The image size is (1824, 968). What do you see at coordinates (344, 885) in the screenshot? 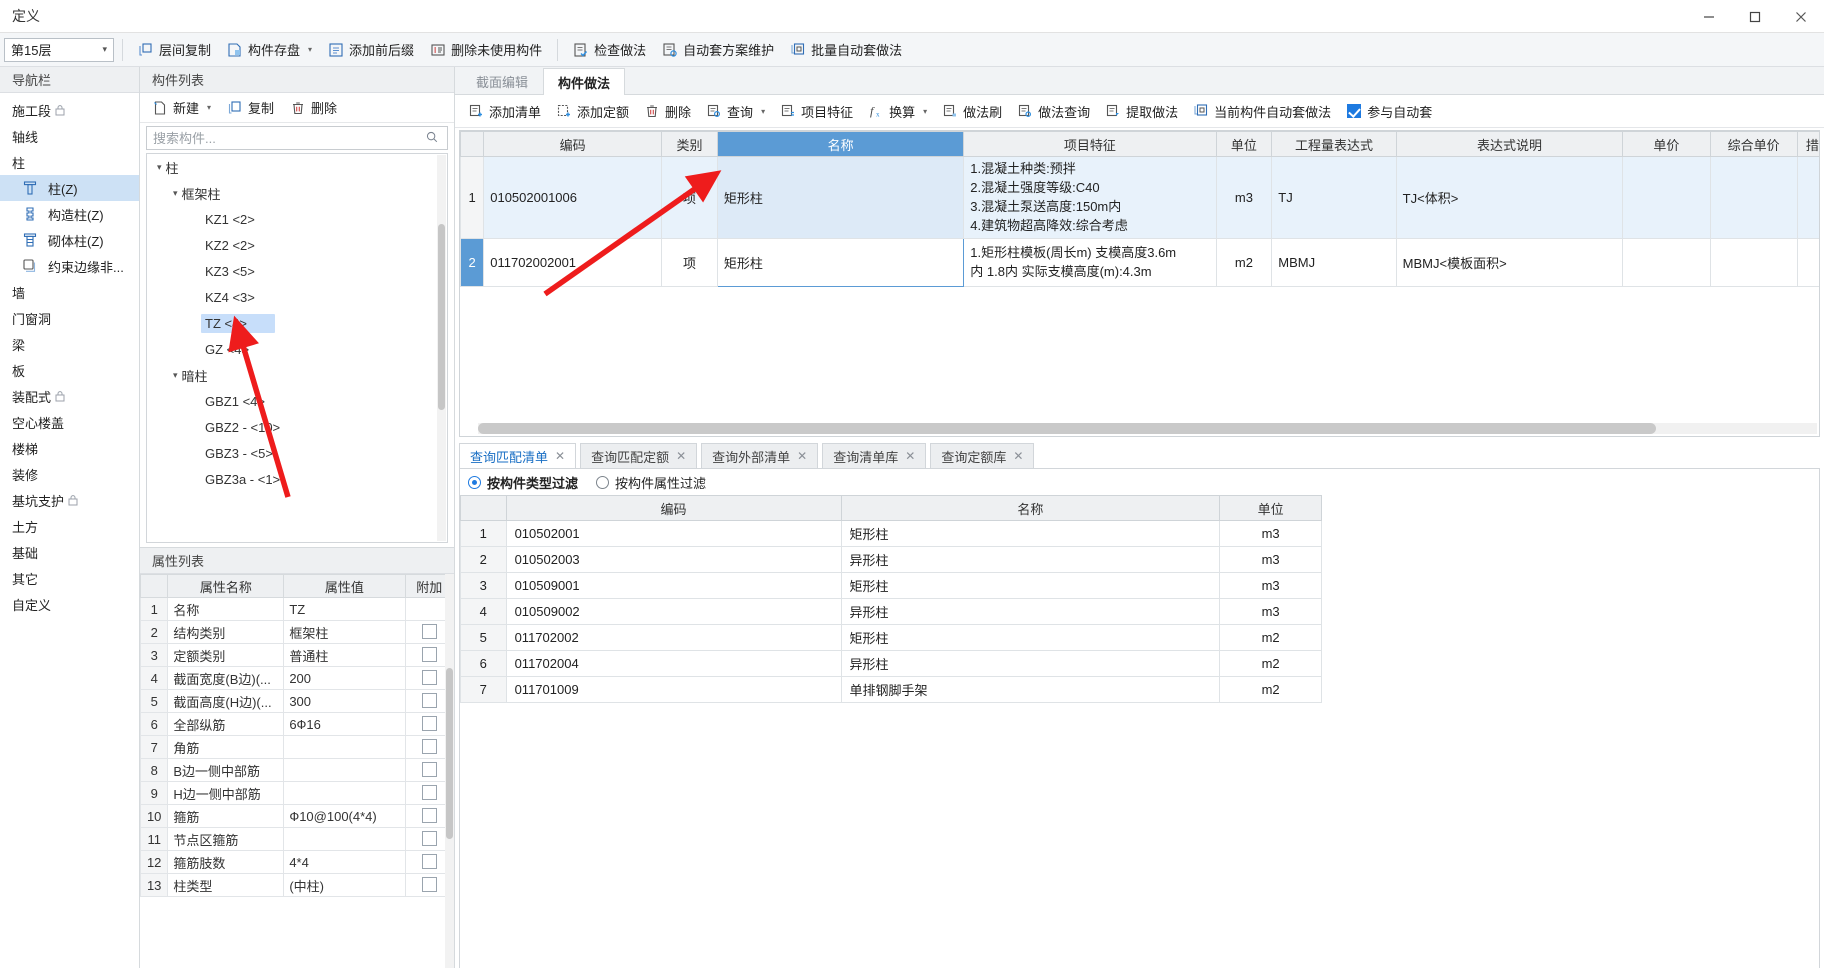
I see `property-value: (中柱)` at bounding box center [344, 885].